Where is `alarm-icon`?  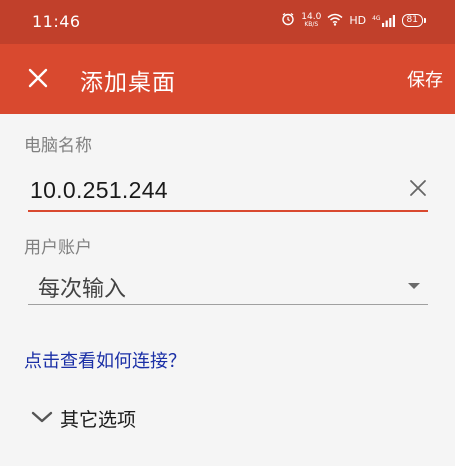 alarm-icon is located at coordinates (288, 20).